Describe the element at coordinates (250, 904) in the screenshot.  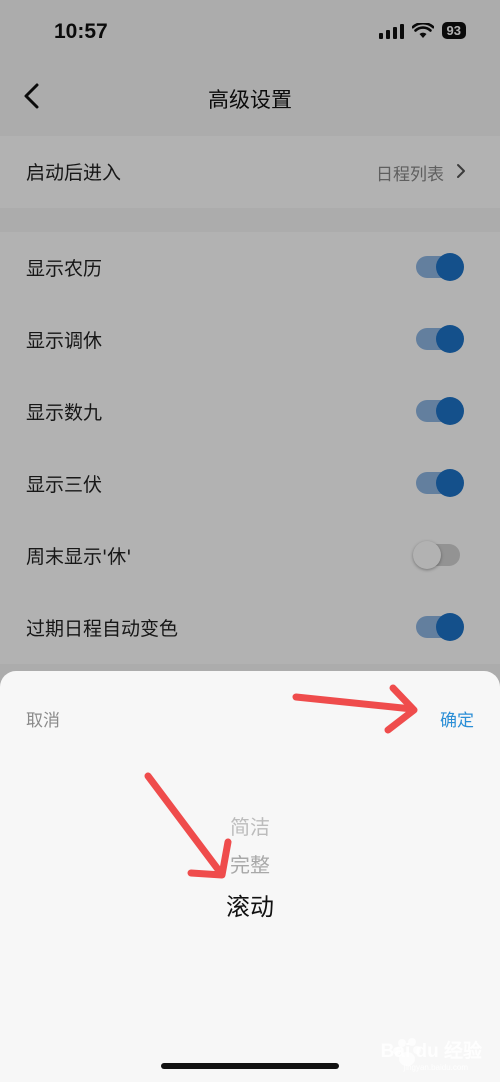
I see `picker-option-scroll-selected: 滚动` at that location.